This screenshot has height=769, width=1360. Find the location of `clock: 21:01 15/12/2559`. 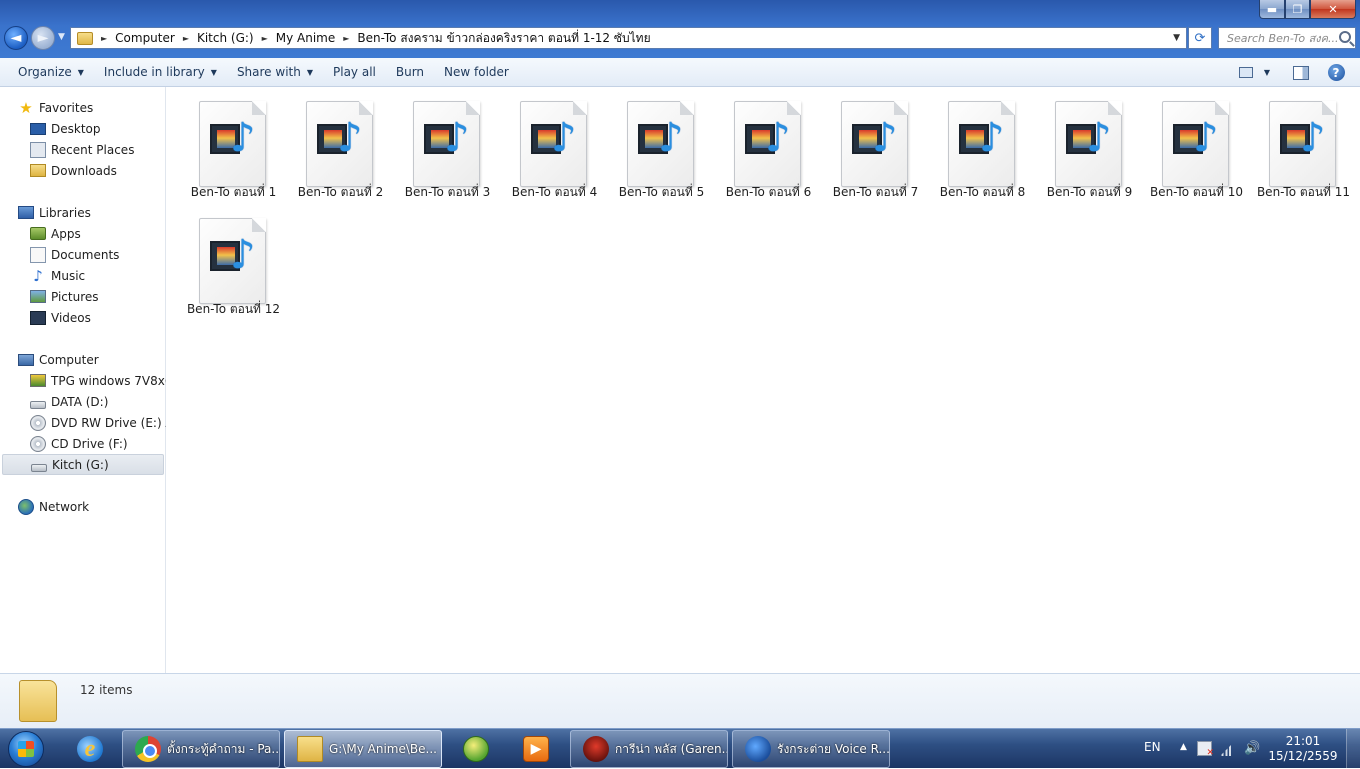

clock: 21:01 15/12/2559 is located at coordinates (1303, 749).